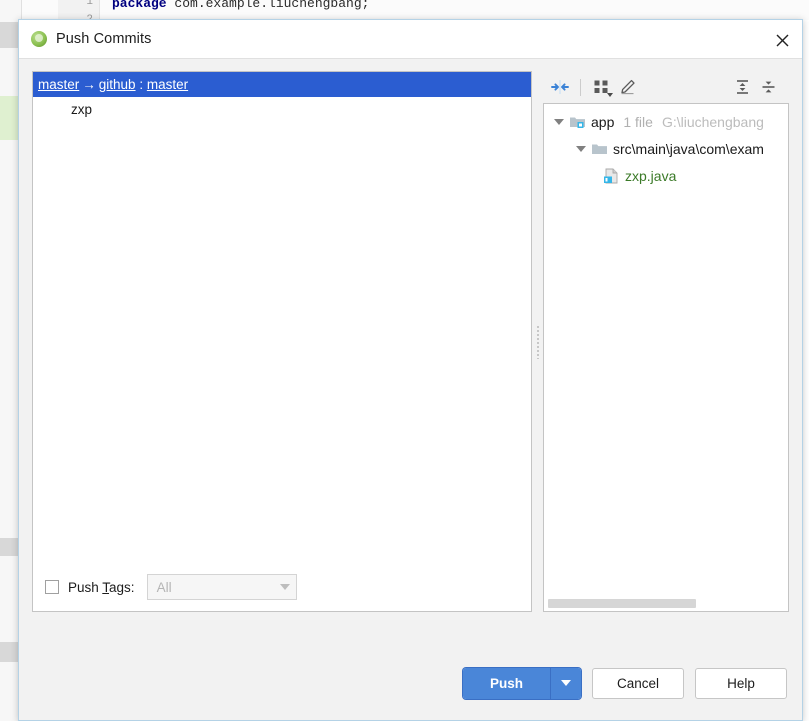  I want to click on push-button: Push, so click(507, 683).